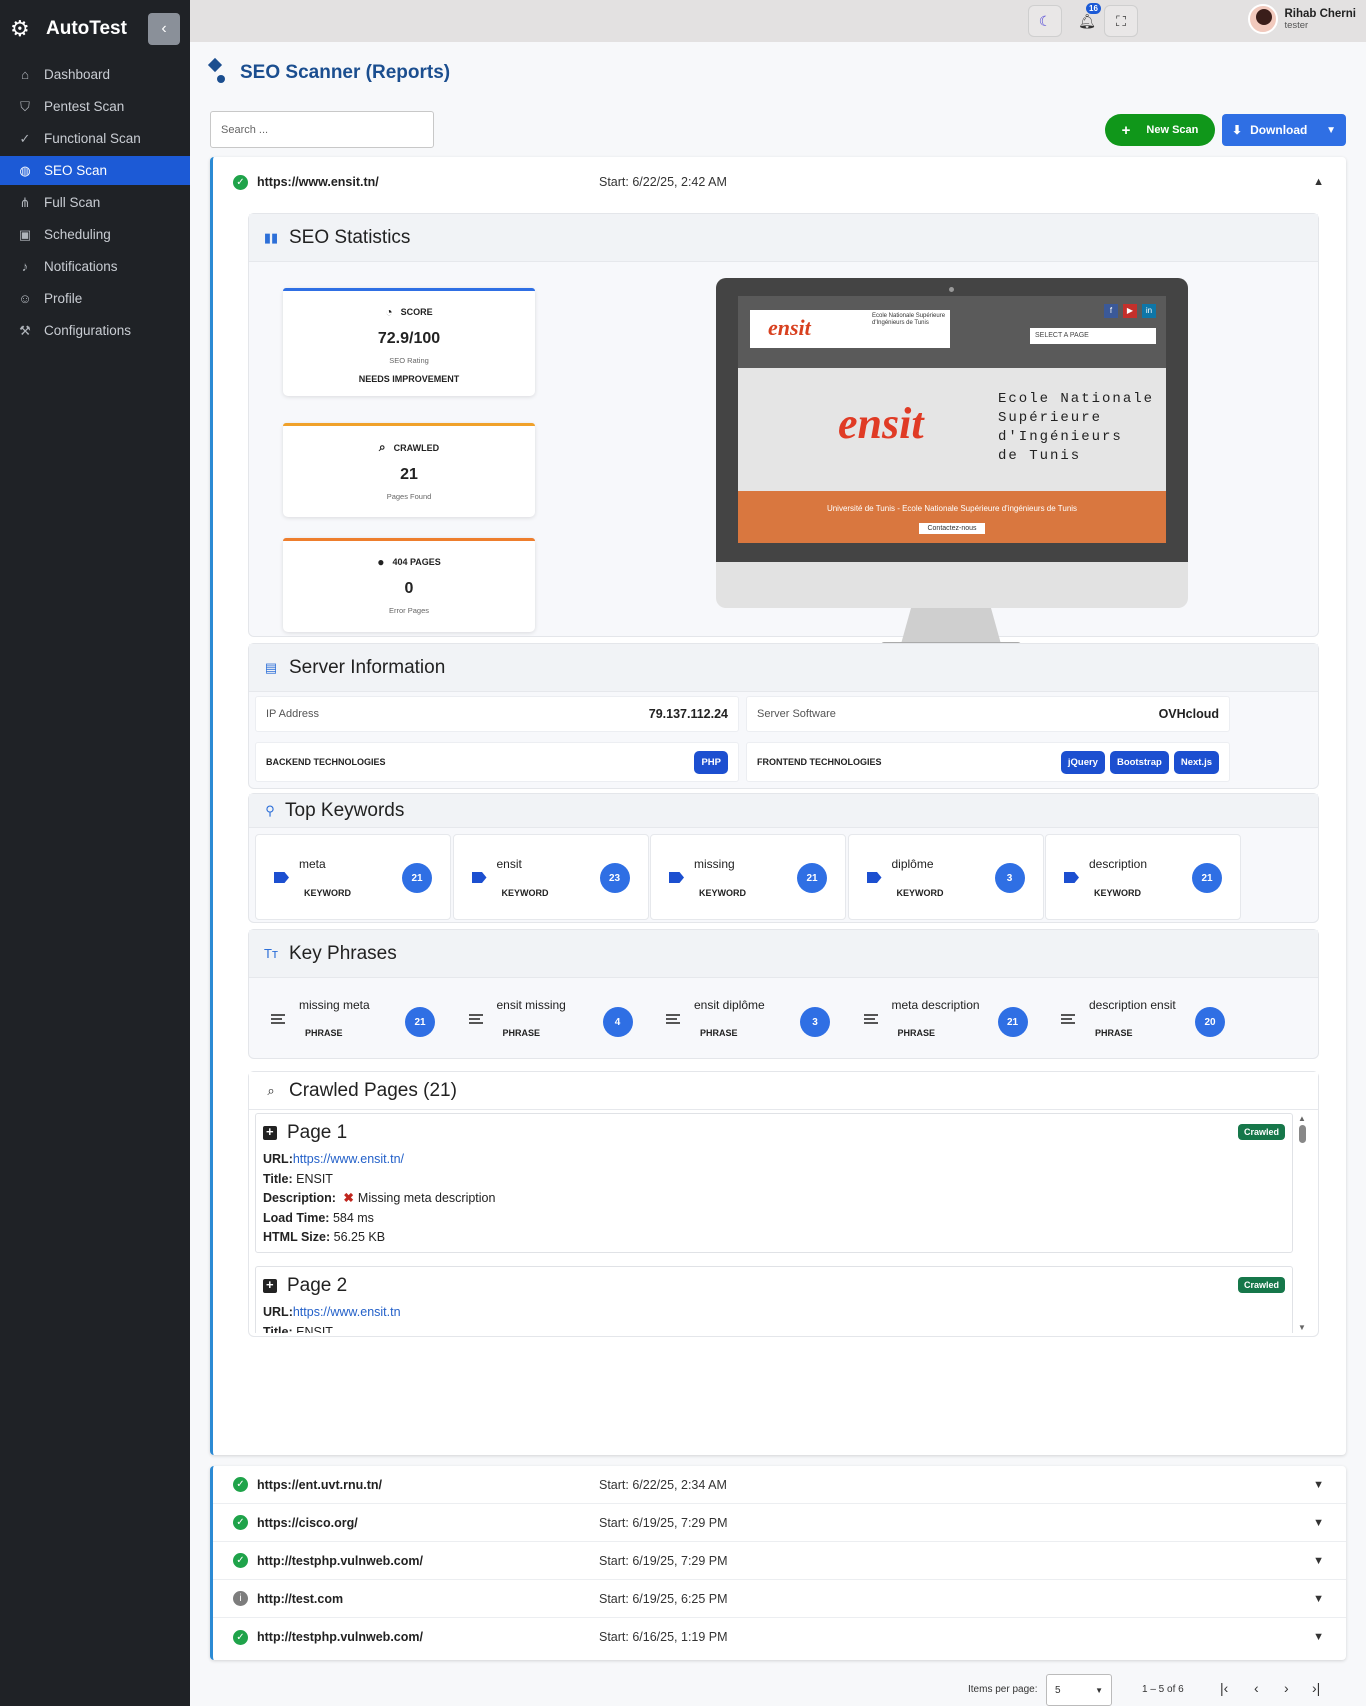  Describe the element at coordinates (278, 1312) in the screenshot. I see `field-label: URL:` at that location.